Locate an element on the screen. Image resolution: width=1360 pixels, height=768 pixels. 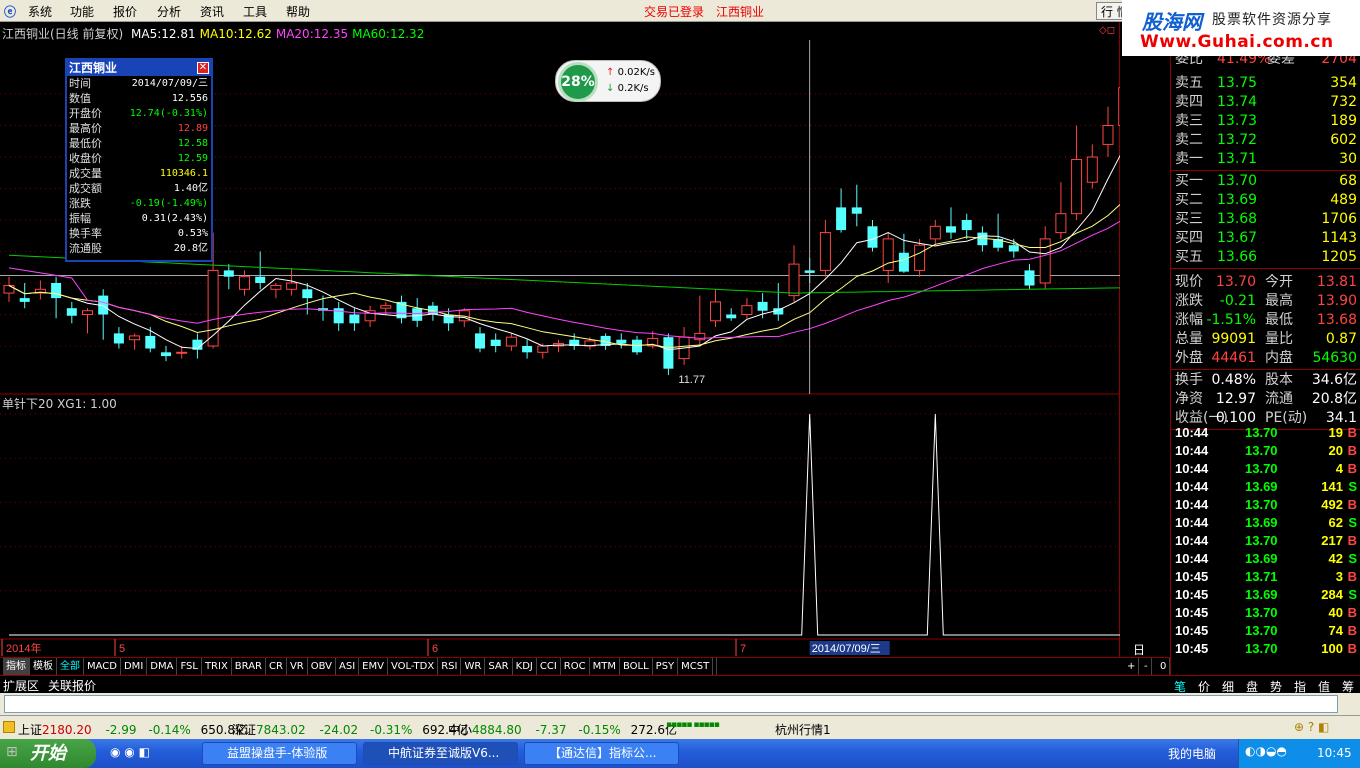
ask-level: 卖四 13.74 732 is located at coordinates (1265, 102).